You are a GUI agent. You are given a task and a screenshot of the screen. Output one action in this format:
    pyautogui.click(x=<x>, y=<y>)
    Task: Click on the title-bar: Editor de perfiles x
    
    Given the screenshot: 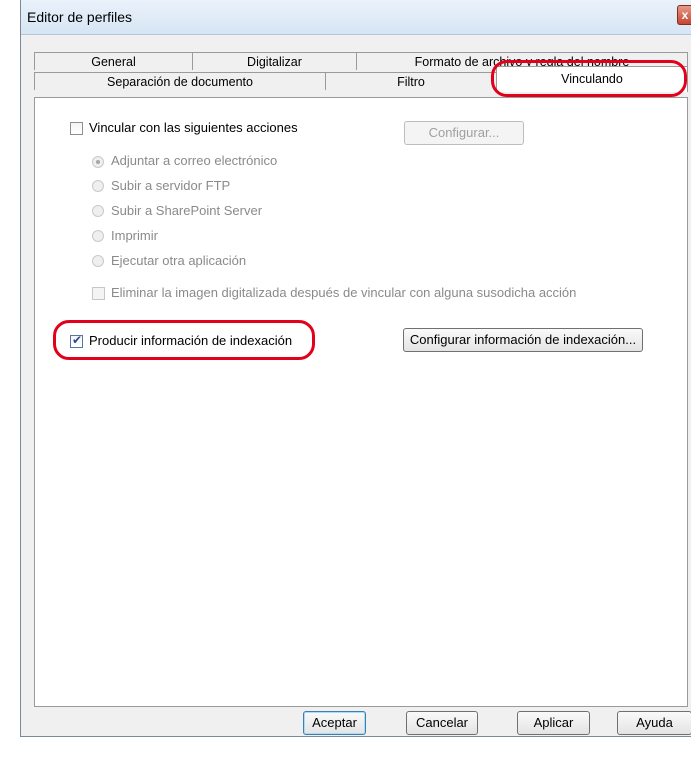 What is the action you would take?
    pyautogui.click(x=356, y=17)
    